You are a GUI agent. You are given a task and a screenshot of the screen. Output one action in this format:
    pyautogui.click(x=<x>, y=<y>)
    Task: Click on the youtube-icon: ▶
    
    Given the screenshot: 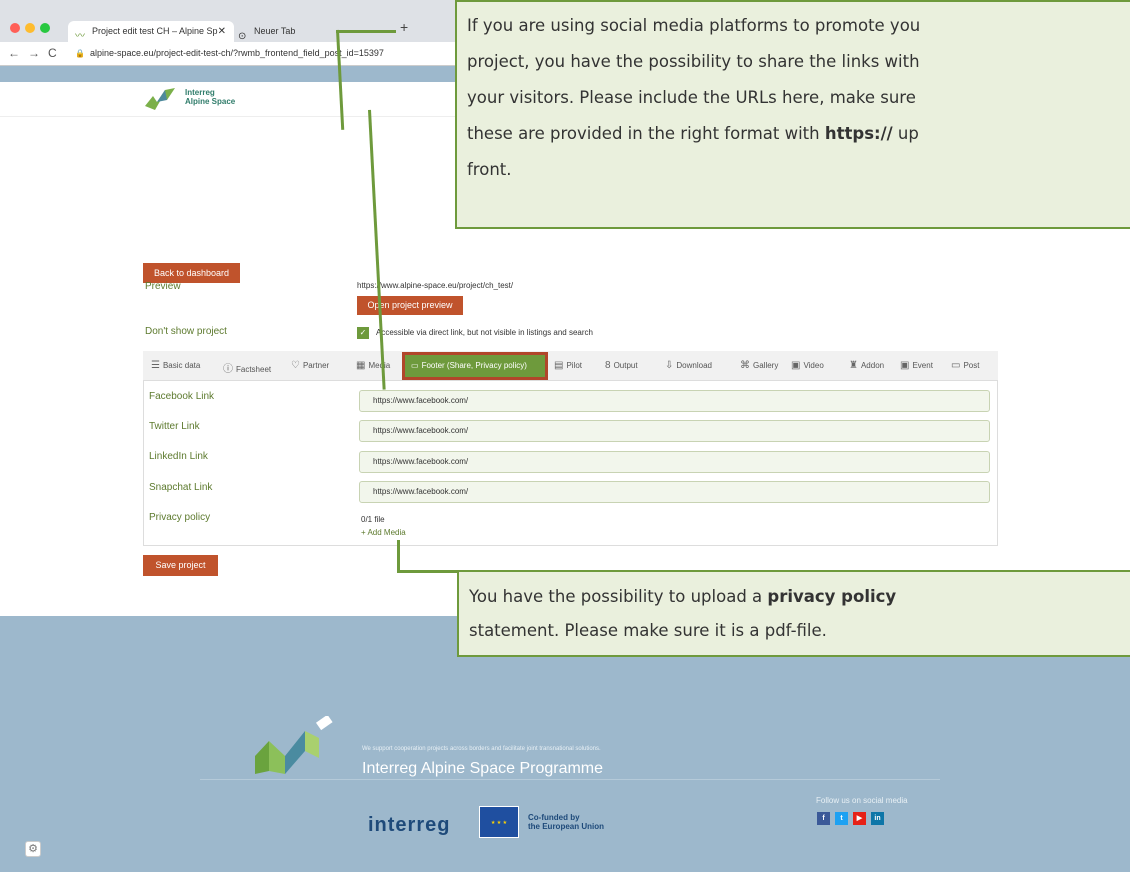 What is the action you would take?
    pyautogui.click(x=859, y=818)
    